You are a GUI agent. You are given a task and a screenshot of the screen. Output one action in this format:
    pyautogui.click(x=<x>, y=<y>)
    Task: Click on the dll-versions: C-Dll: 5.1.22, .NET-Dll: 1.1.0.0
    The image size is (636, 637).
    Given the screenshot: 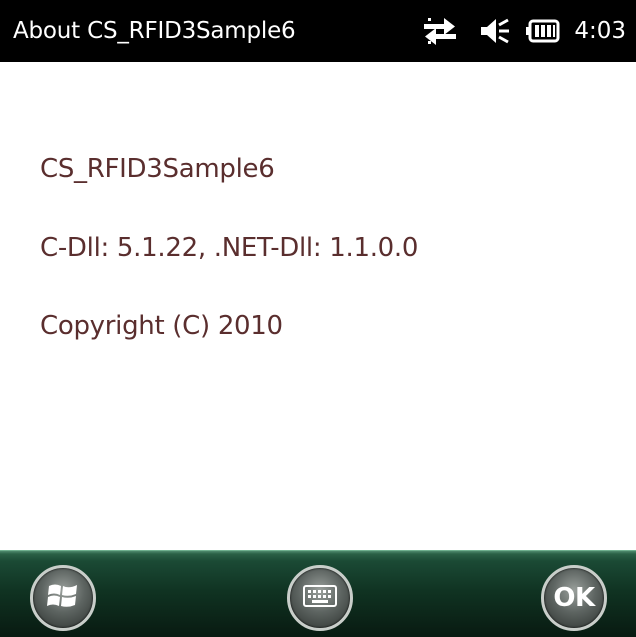 What is the action you would take?
    pyautogui.click(x=229, y=248)
    